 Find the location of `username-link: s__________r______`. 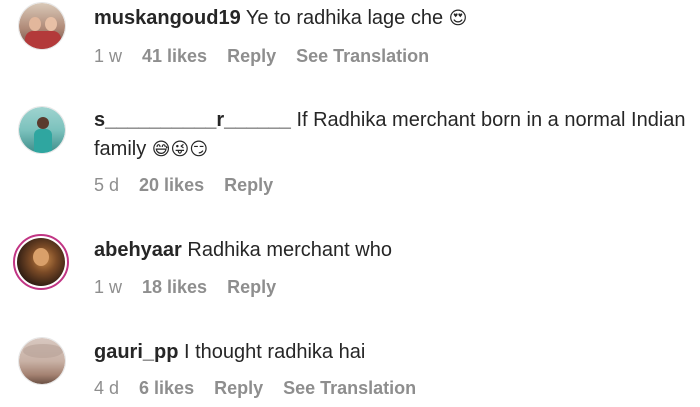

username-link: s__________r______ is located at coordinates (192, 120).